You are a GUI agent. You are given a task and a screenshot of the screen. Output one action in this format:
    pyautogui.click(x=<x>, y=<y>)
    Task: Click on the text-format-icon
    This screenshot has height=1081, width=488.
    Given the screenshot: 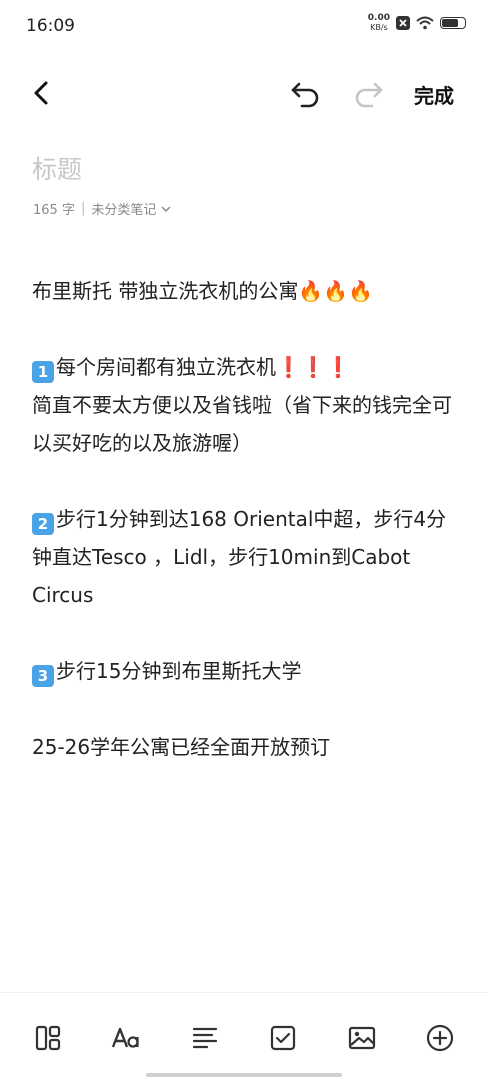 What is the action you would take?
    pyautogui.click(x=125, y=1037)
    